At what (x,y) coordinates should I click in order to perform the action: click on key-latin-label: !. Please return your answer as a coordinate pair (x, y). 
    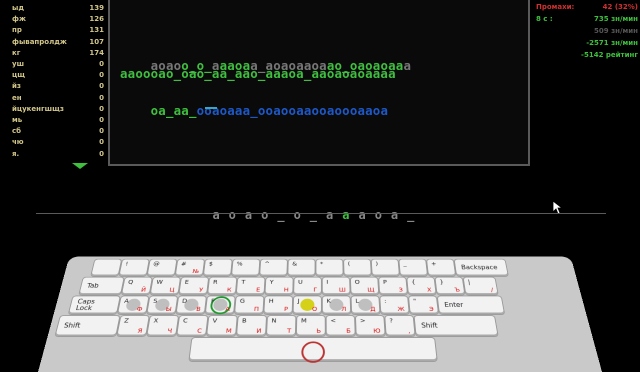
    Looking at the image, I should click on (126, 264).